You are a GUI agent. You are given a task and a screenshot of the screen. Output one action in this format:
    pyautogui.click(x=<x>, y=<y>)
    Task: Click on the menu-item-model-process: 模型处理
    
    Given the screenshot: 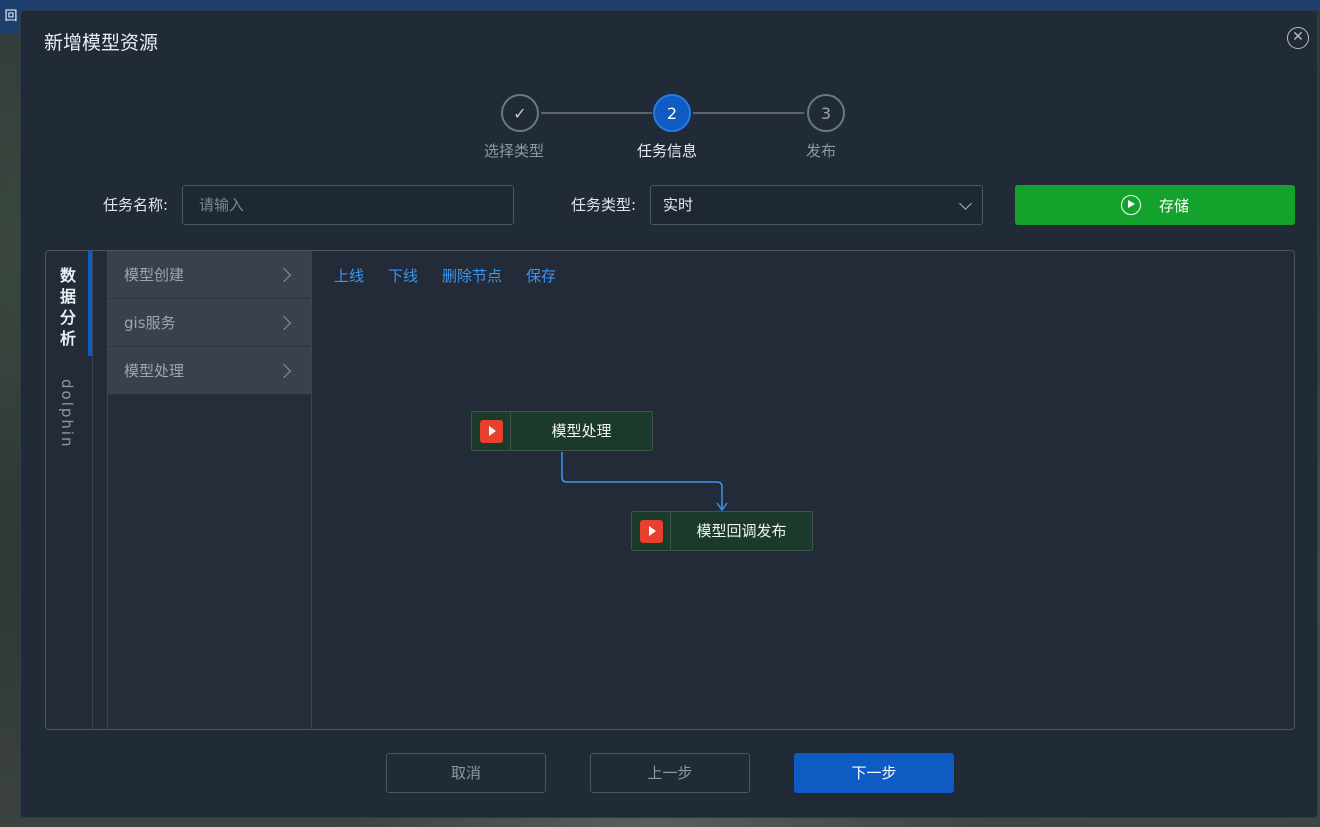 What is the action you would take?
    pyautogui.click(x=209, y=371)
    